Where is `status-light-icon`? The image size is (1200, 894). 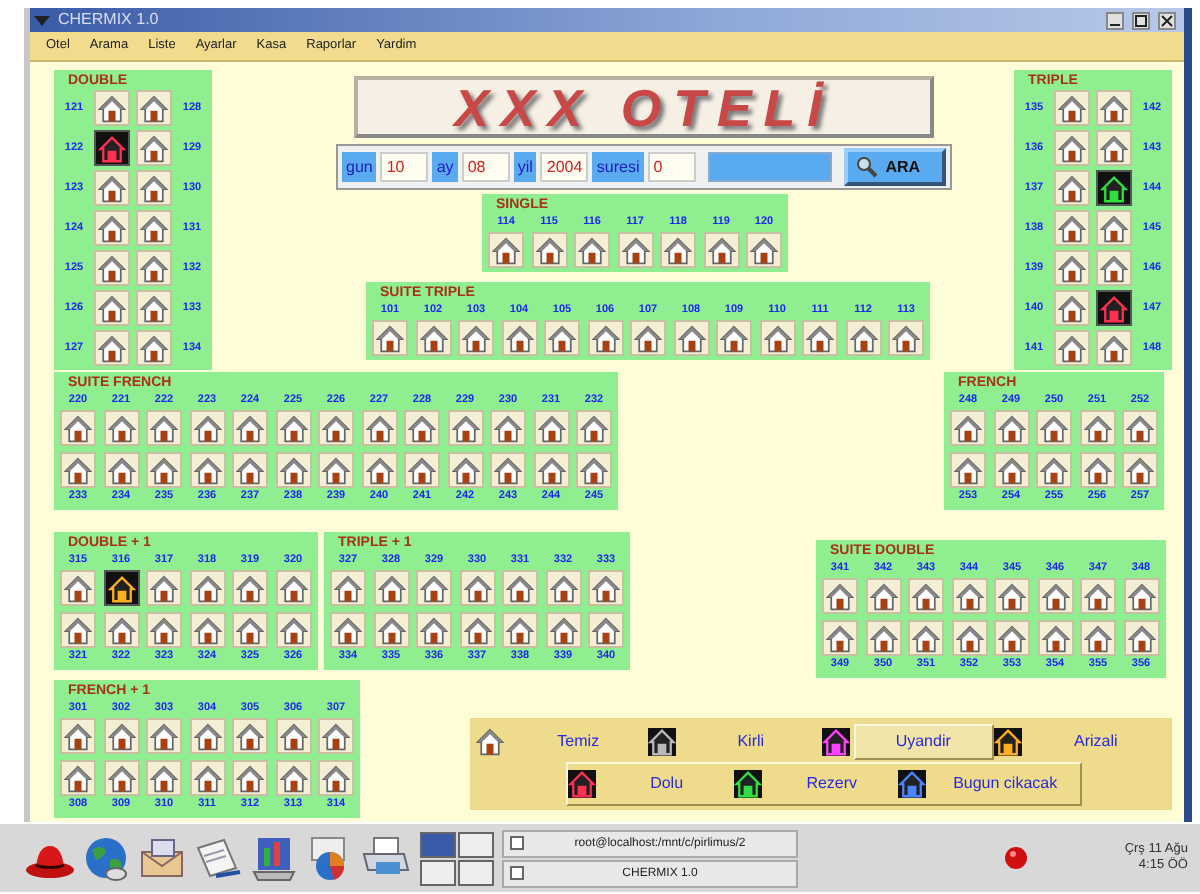
status-light-icon is located at coordinates (1016, 858).